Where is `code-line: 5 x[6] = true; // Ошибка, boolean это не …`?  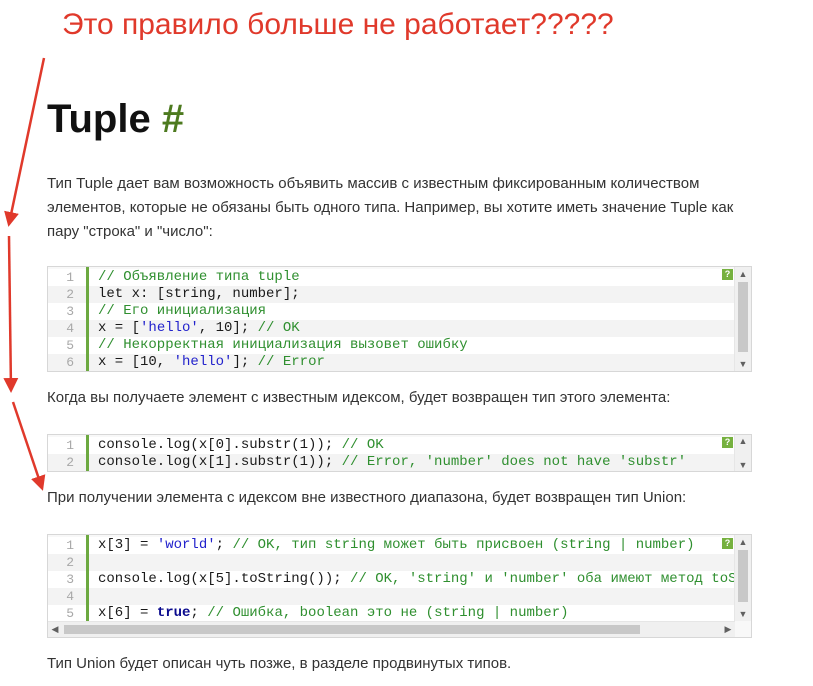
code-line: 5 x[6] = true; // Ошибка, boolean это не … is located at coordinates (391, 613).